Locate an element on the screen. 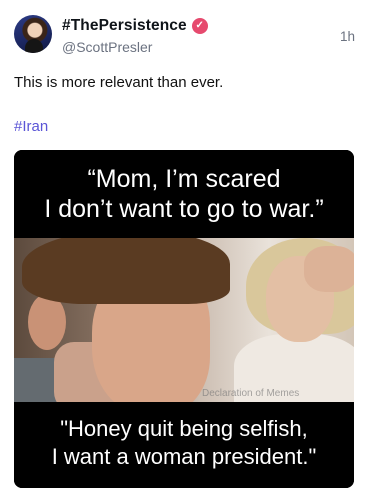 This screenshot has width=369, height=500. bottom-caption-line-2: I want a woman president." is located at coordinates (184, 456).